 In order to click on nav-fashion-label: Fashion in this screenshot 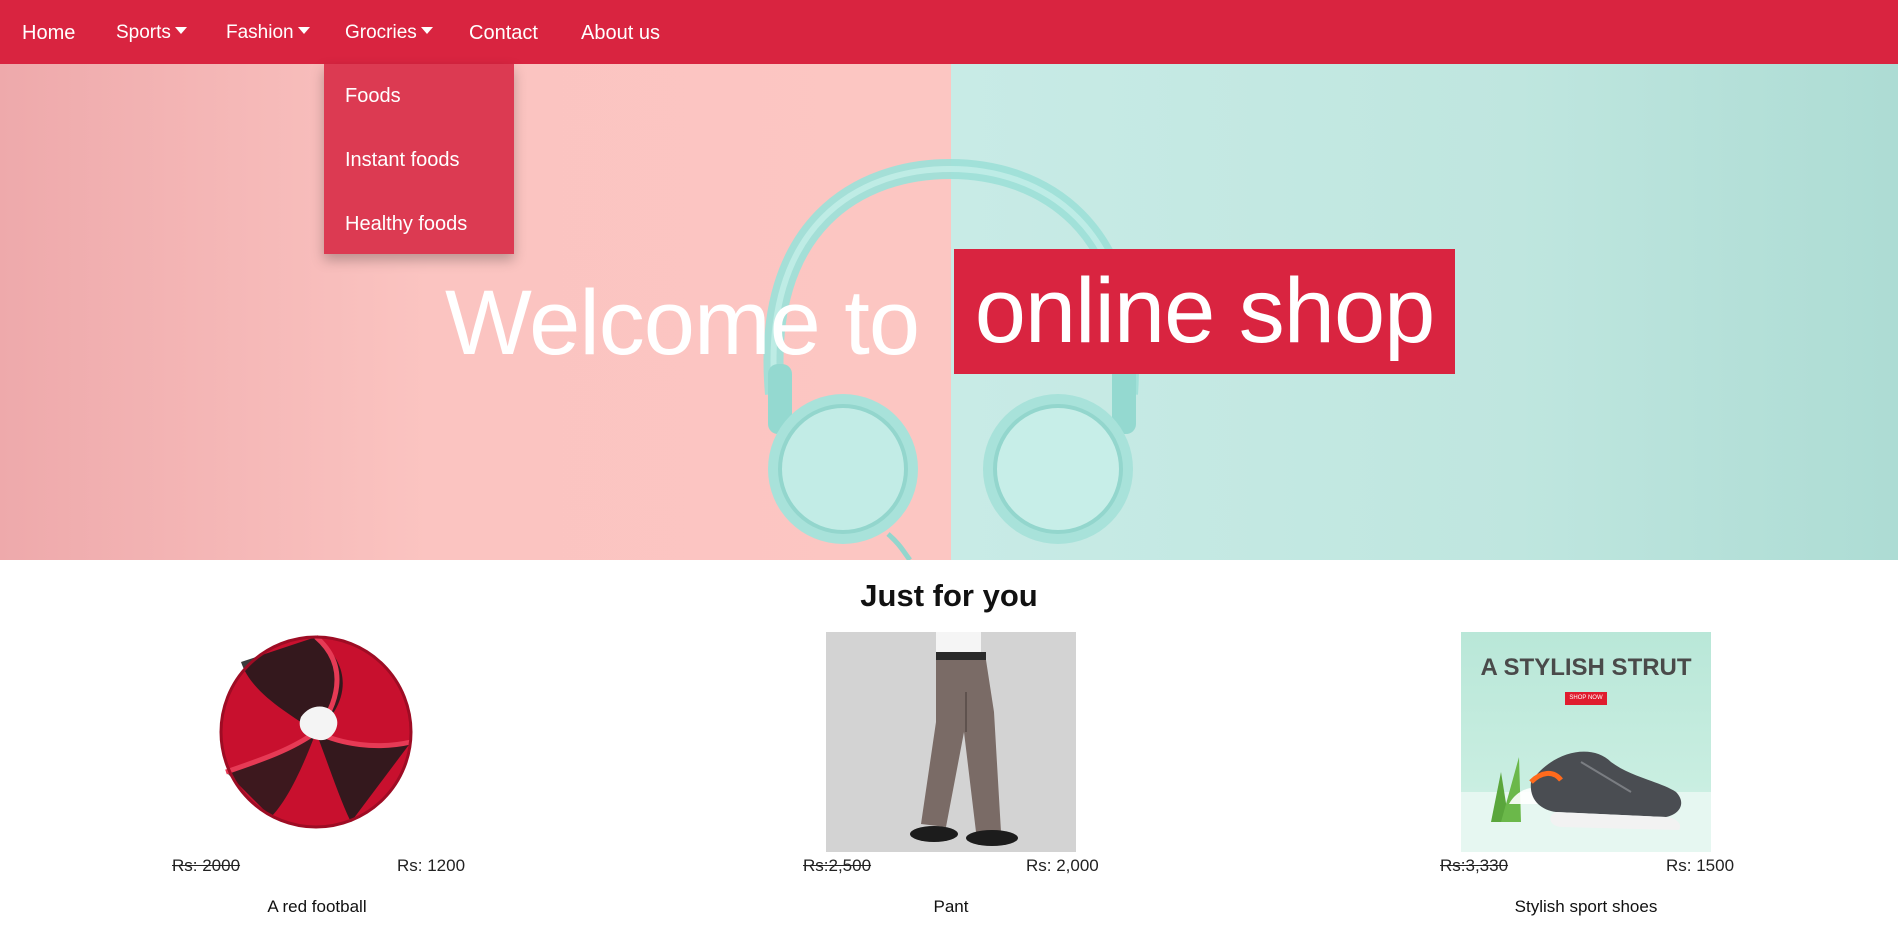, I will do `click(260, 32)`.